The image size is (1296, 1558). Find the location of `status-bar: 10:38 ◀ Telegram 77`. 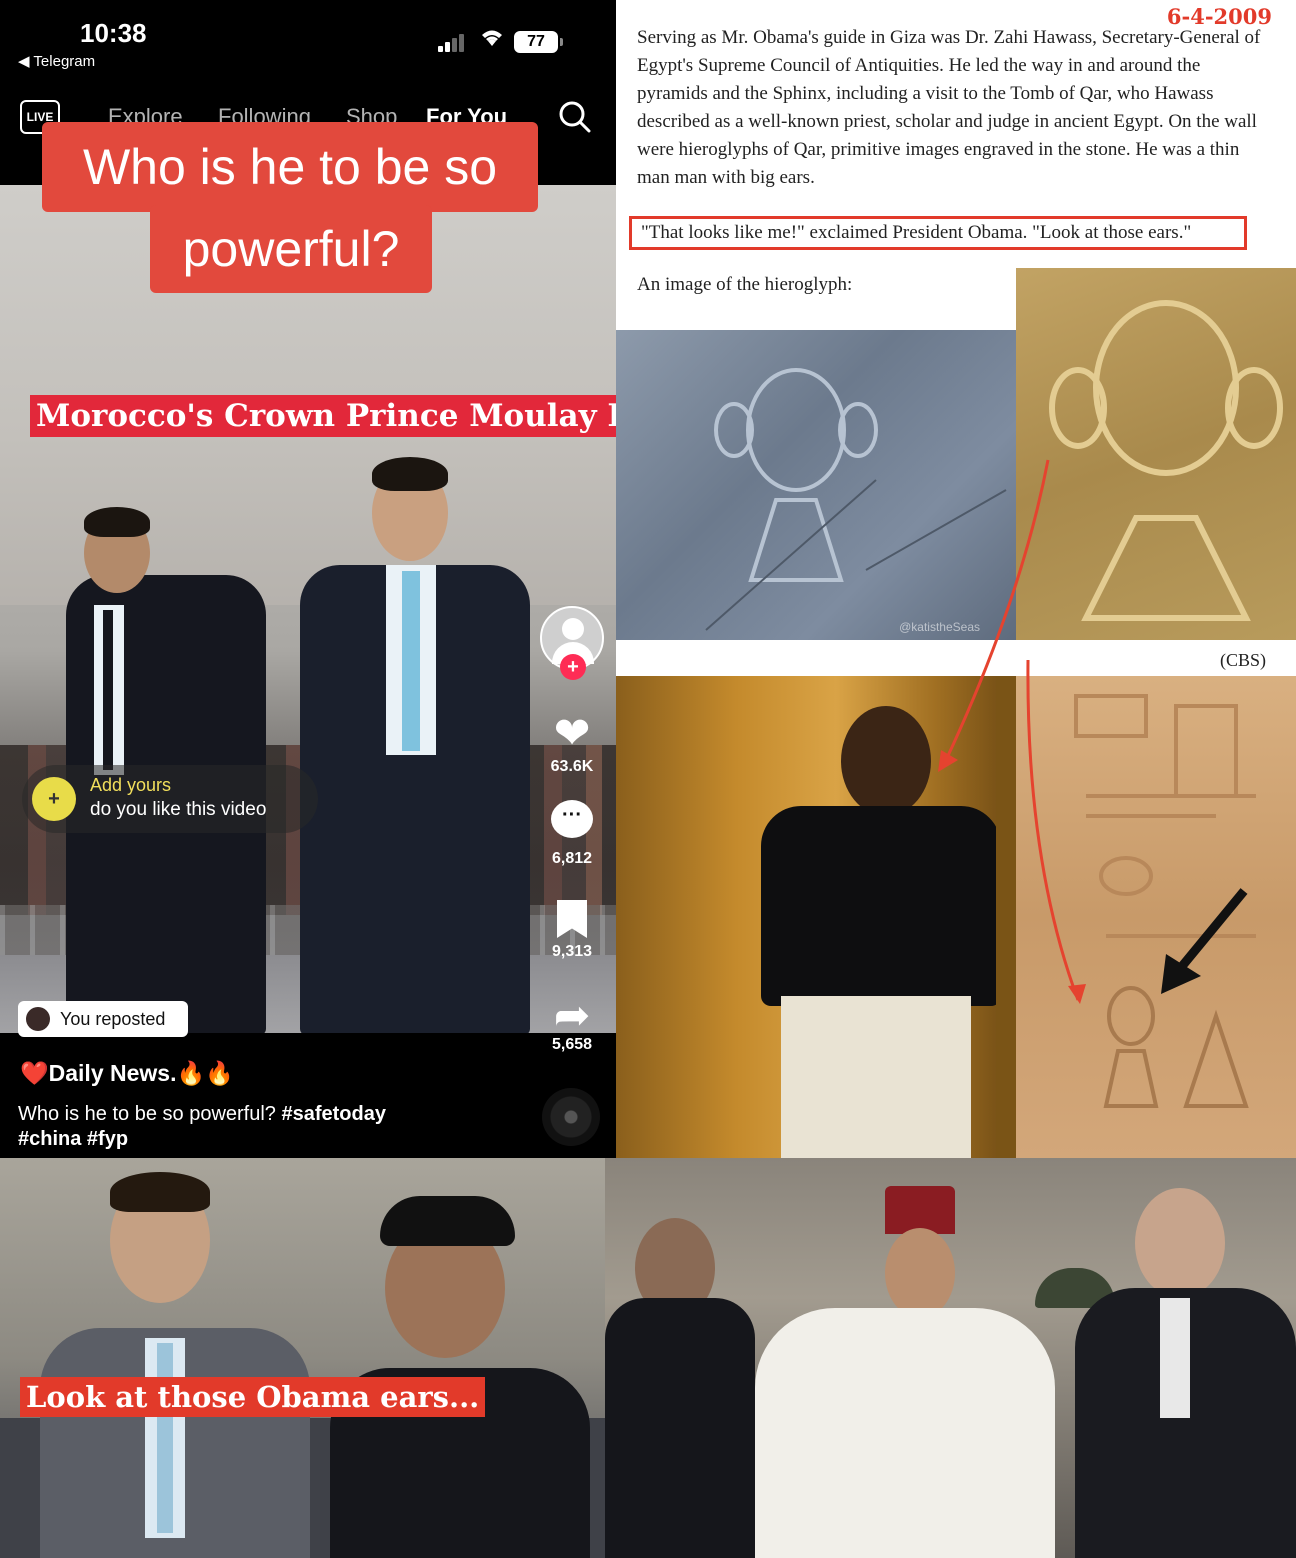

status-bar: 10:38 ◀ Telegram 77 is located at coordinates (308, 40).